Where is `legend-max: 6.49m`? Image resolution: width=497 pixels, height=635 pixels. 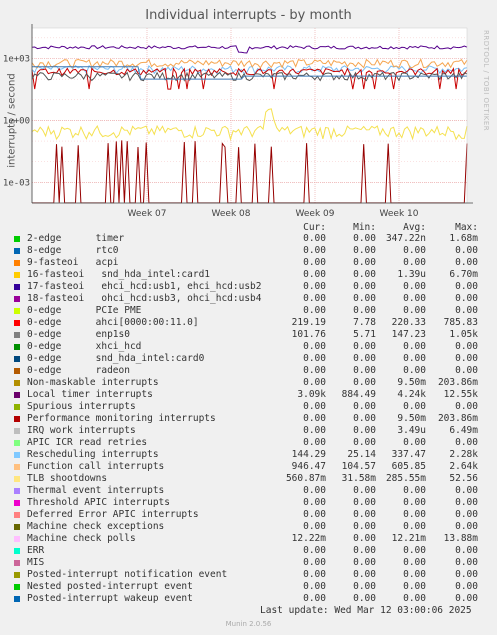 legend-max: 6.49m is located at coordinates (463, 430).